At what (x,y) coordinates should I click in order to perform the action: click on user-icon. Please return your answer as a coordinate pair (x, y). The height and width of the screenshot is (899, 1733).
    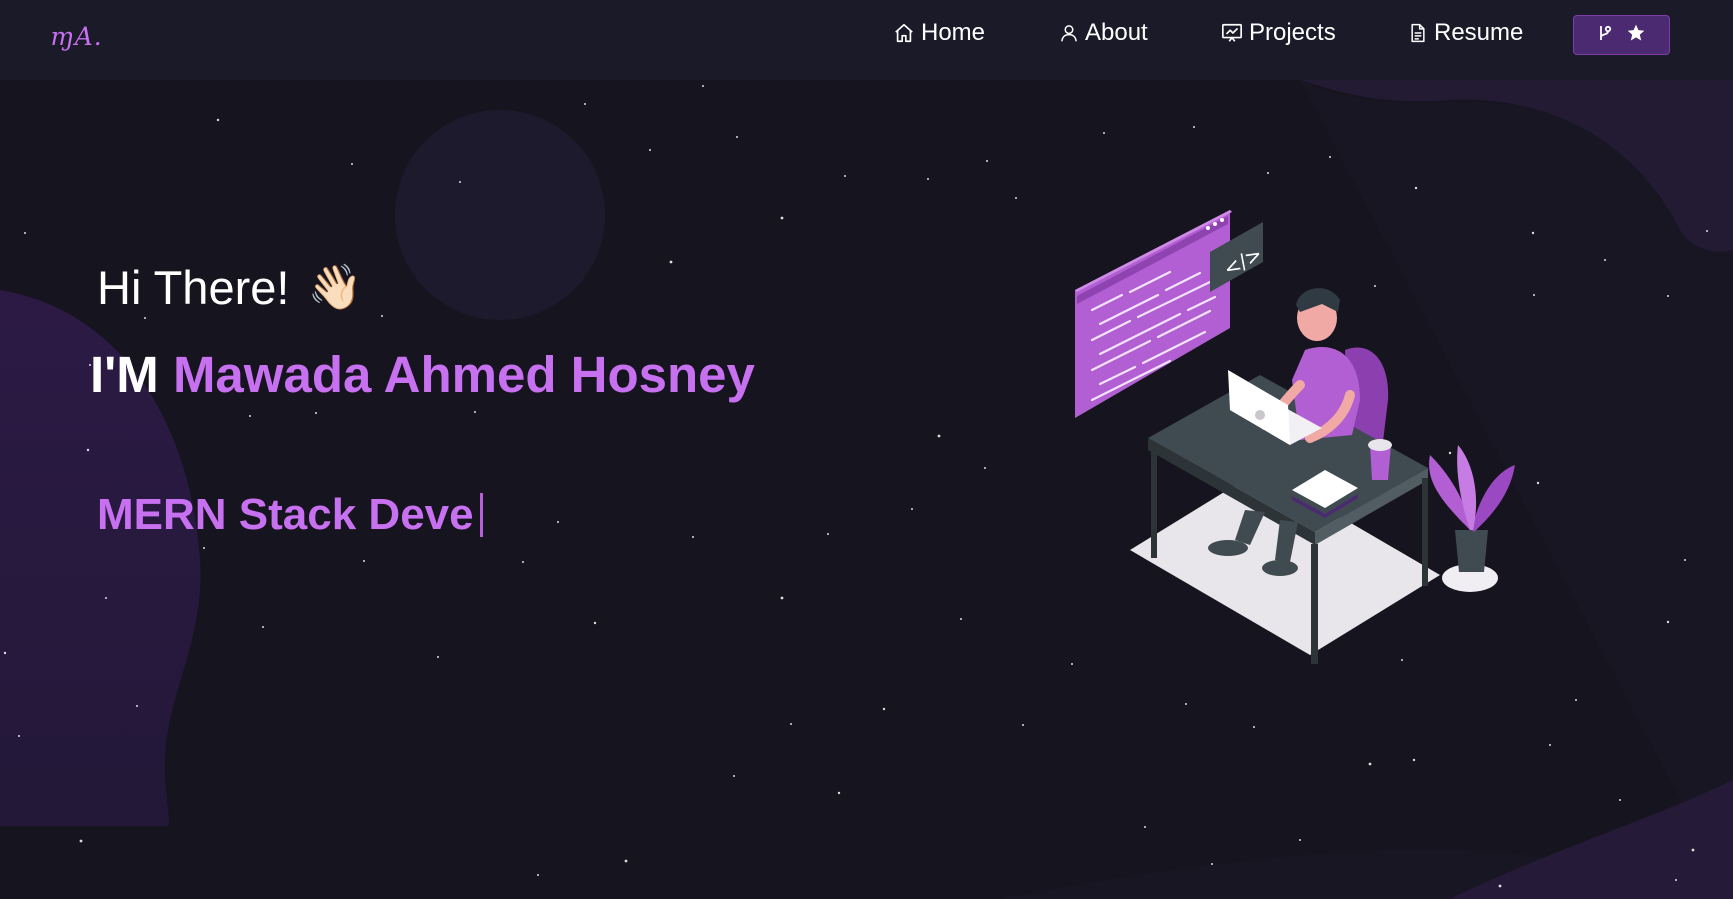
    Looking at the image, I should click on (1069, 33).